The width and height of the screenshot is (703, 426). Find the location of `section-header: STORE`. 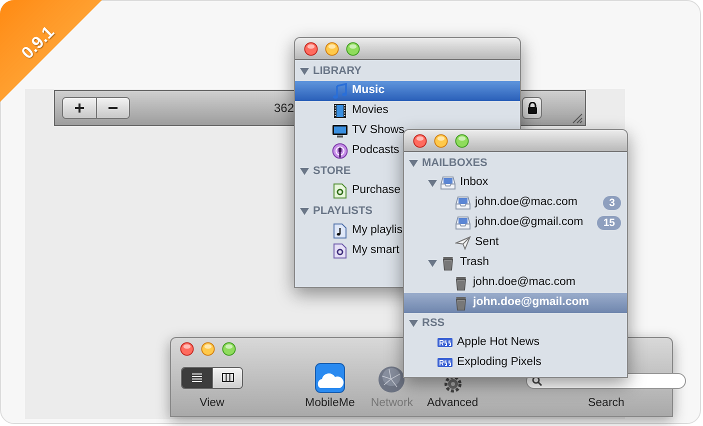

section-header: STORE is located at coordinates (332, 171).